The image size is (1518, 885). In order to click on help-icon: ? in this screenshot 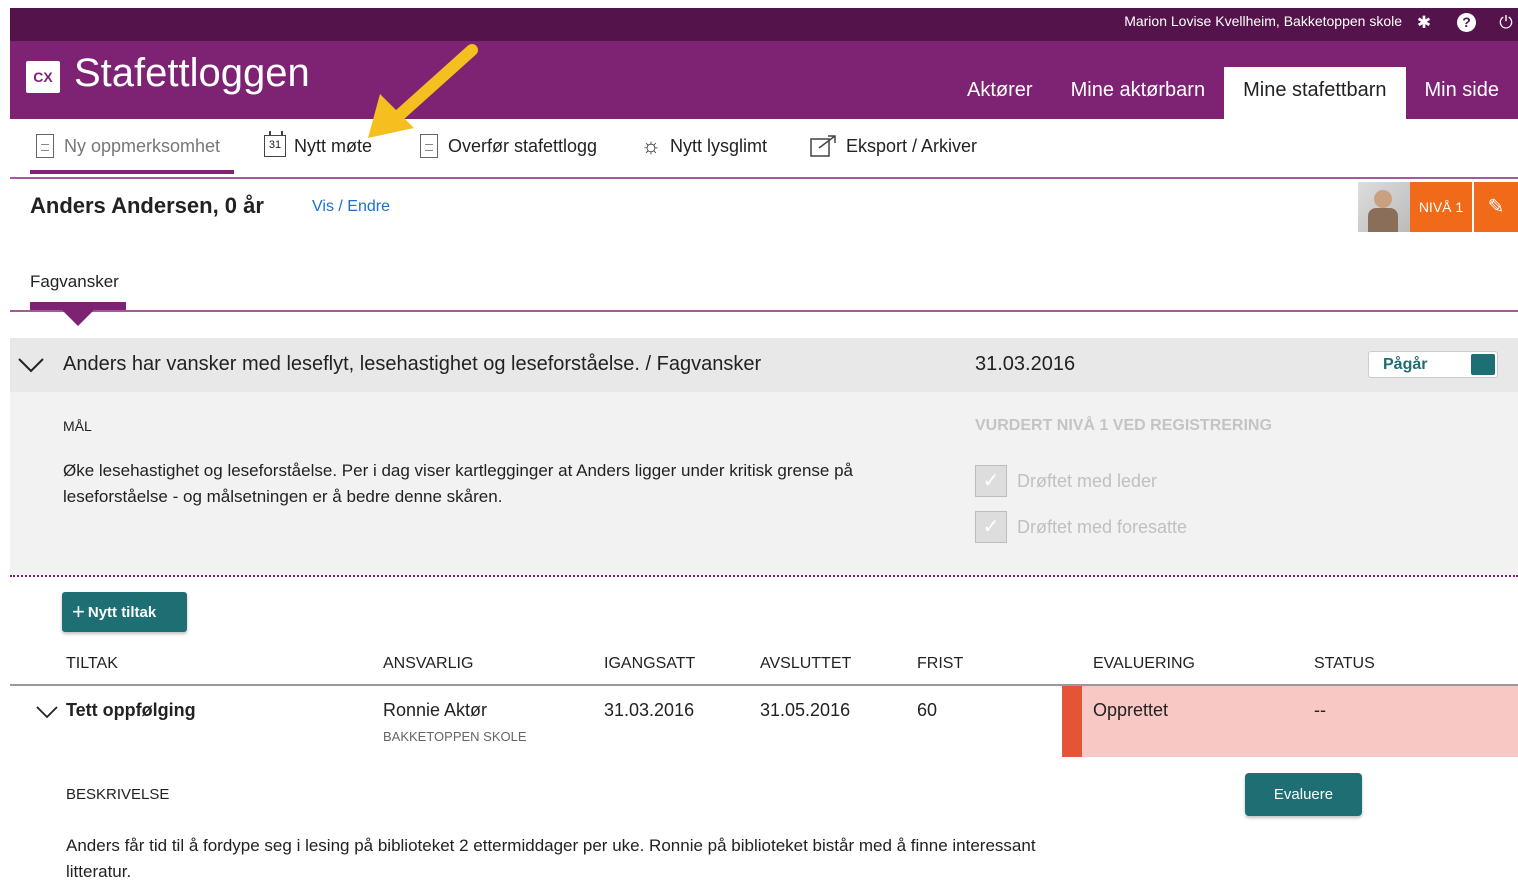, I will do `click(1466, 22)`.